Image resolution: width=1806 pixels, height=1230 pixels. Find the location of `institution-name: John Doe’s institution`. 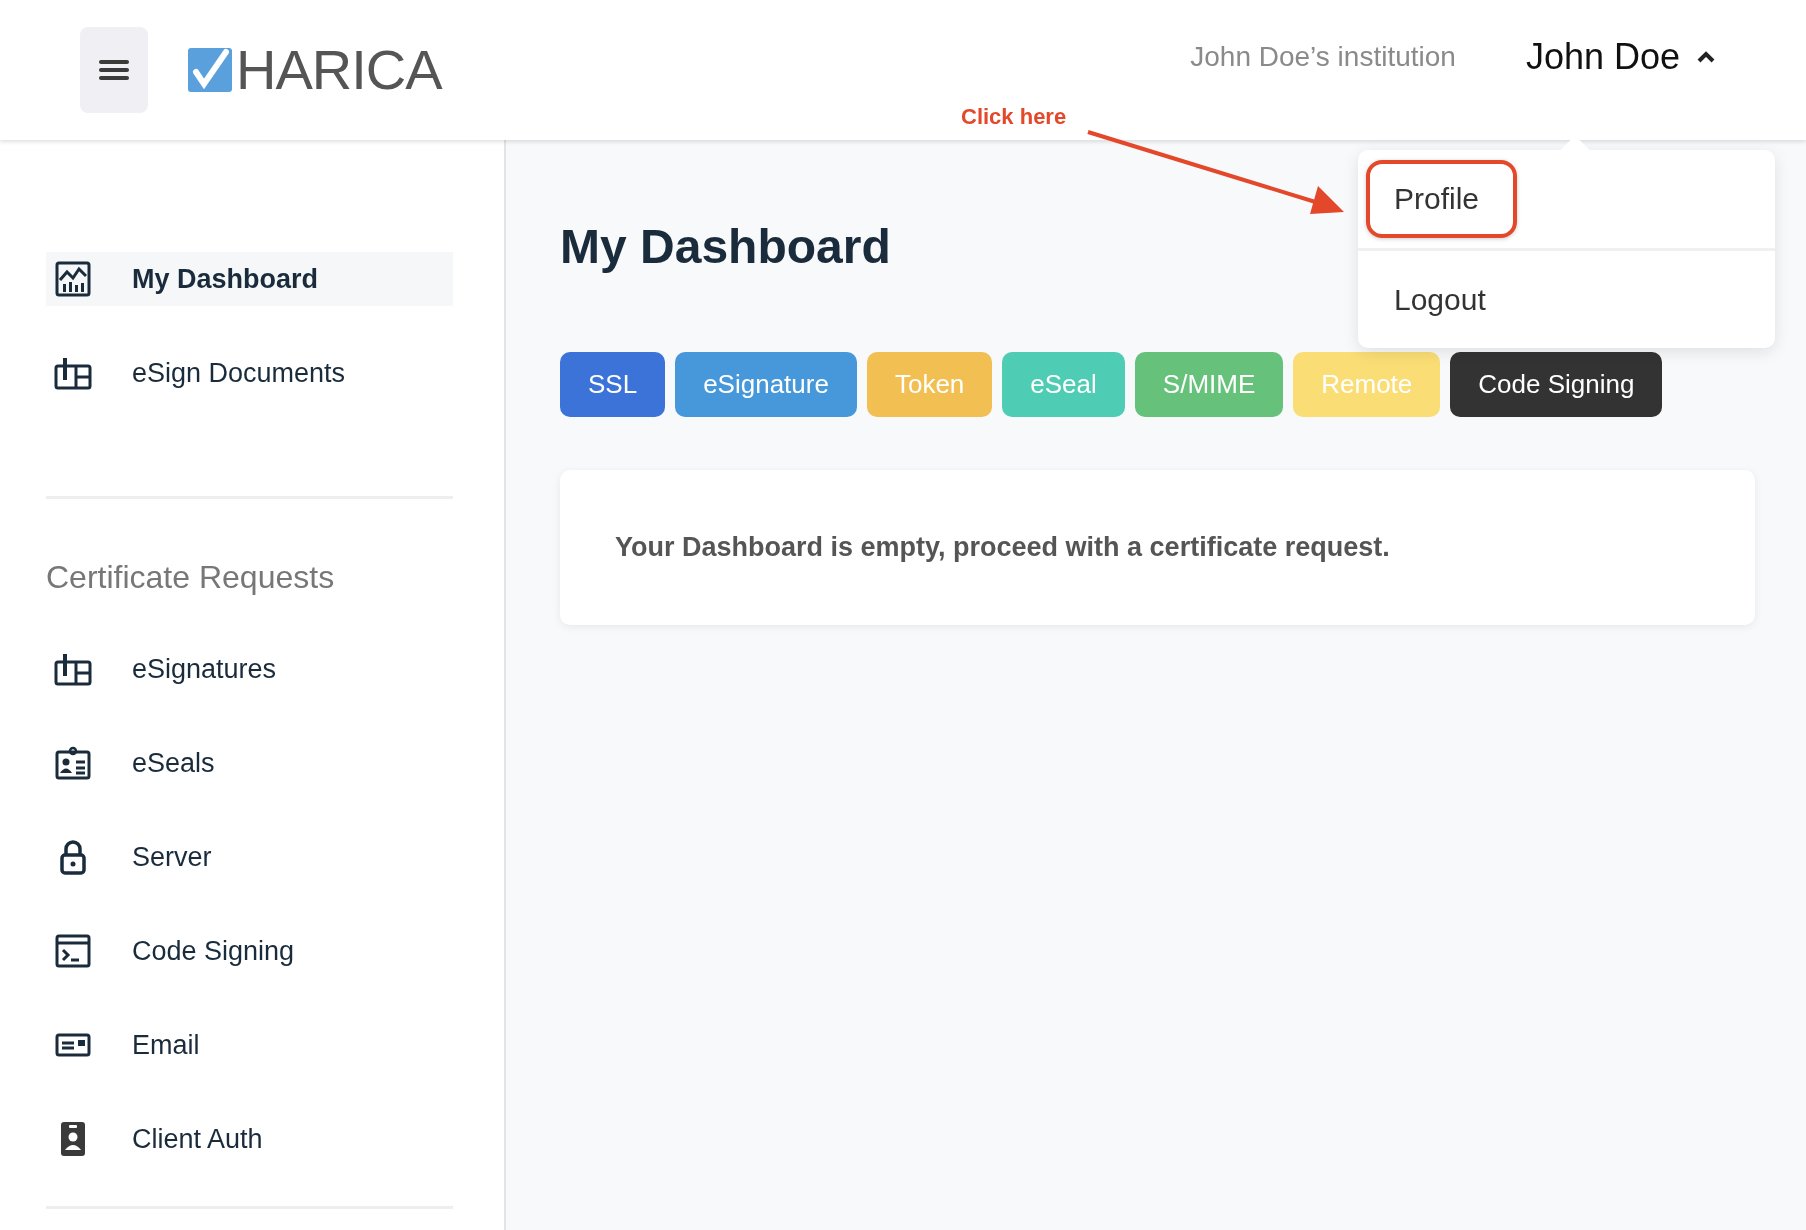

institution-name: John Doe’s institution is located at coordinates (1323, 57).